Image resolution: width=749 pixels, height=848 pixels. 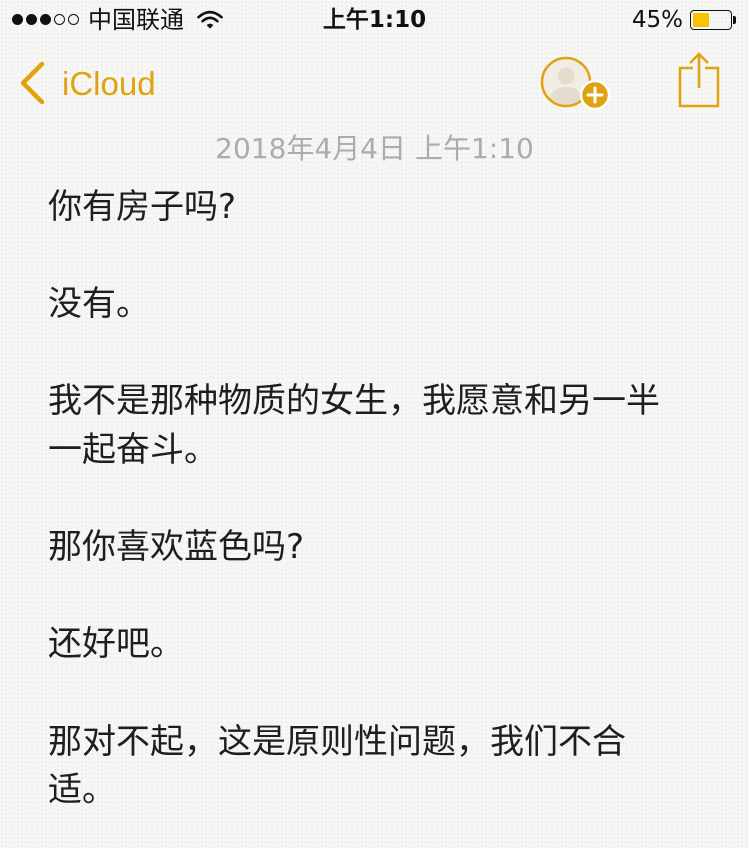 What do you see at coordinates (354, 401) in the screenshot?
I see `note-line: 我不是那种物质的女生，我愿意和另一半` at bounding box center [354, 401].